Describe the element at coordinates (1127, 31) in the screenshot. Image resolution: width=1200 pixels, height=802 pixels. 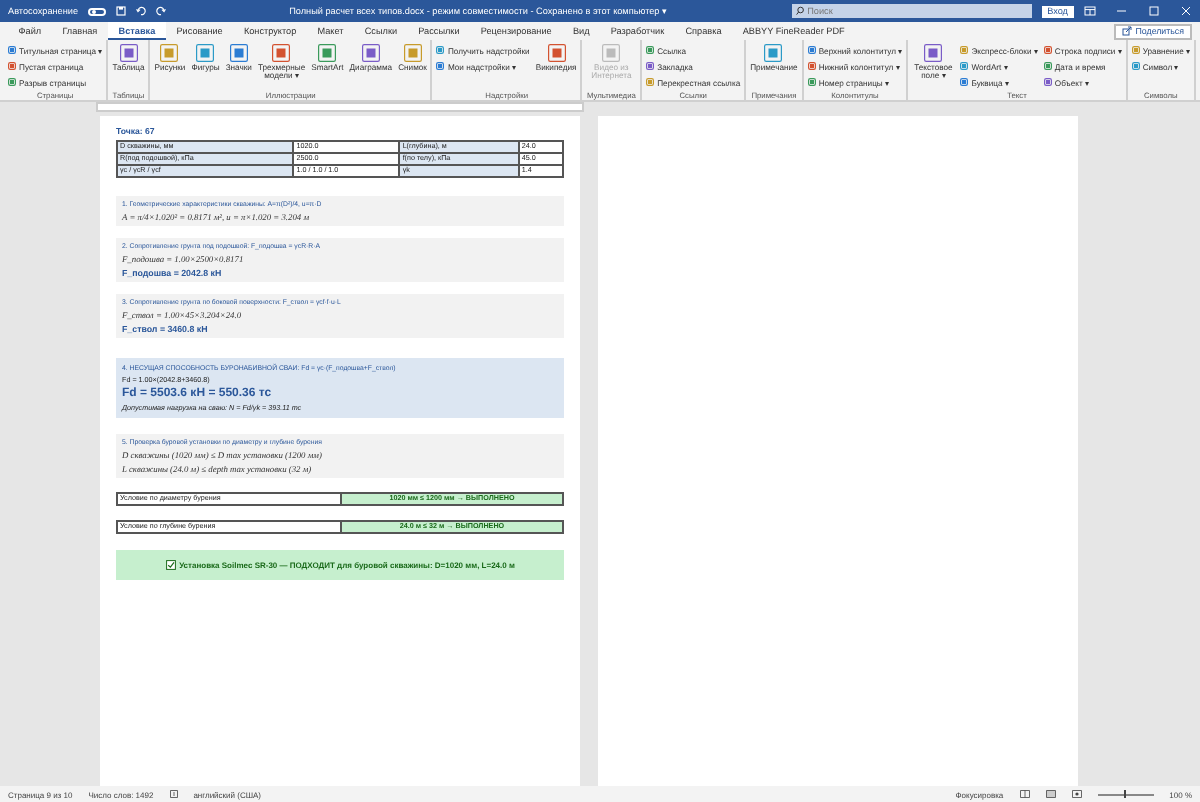
I see `share-arrow-icon` at that location.